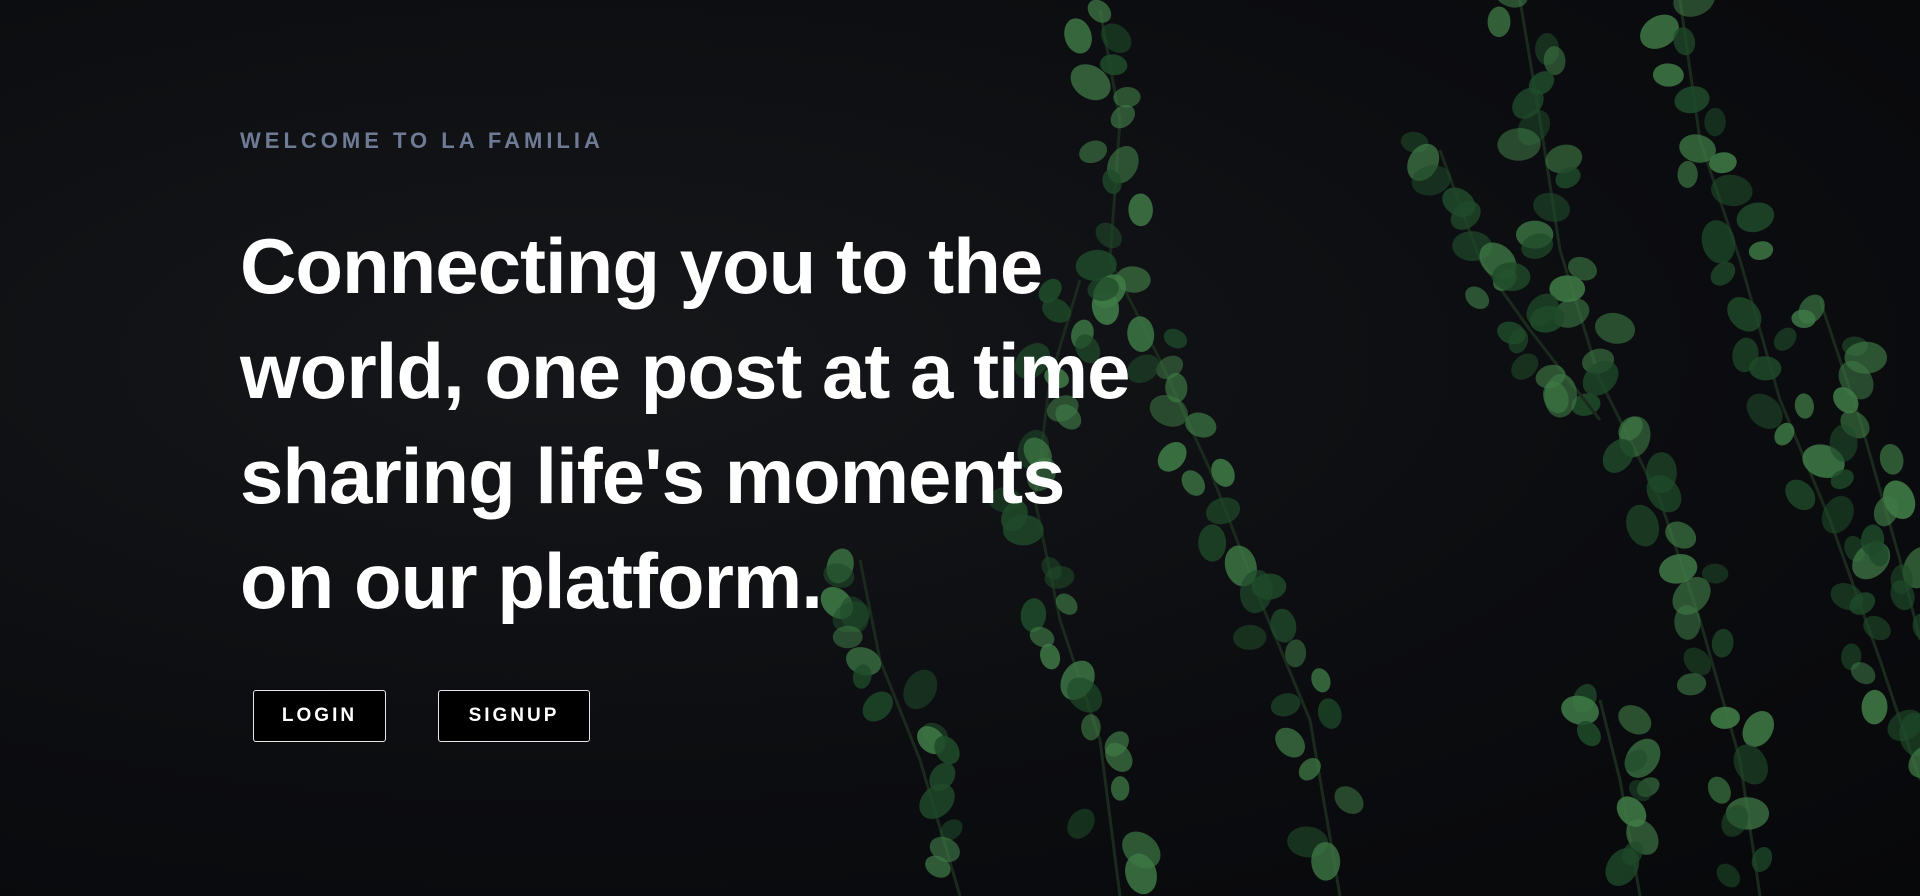 The image size is (1920, 896). I want to click on headline-line-4: on our platform., so click(531, 581).